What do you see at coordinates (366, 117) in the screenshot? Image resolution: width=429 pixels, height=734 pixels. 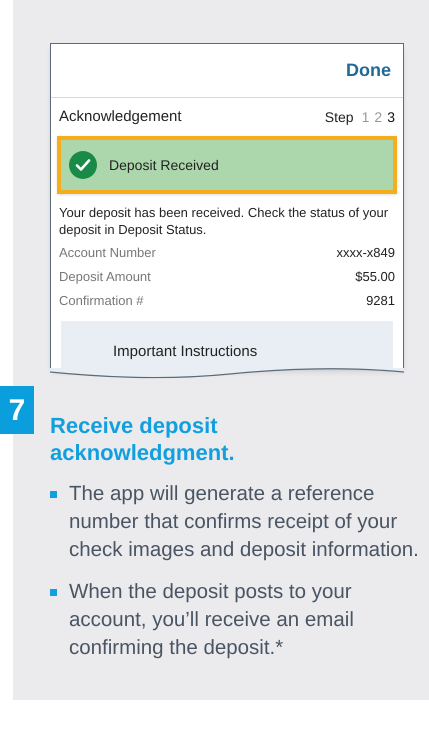 I see `step-indicator: 1` at bounding box center [366, 117].